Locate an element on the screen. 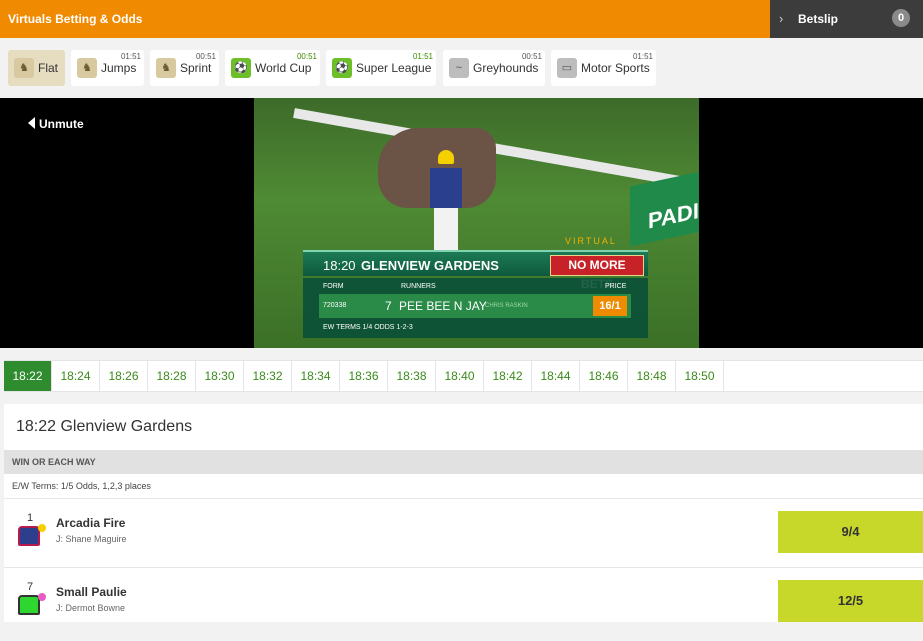 The image size is (923, 641). unmute-button: Unmute is located at coordinates (56, 124).